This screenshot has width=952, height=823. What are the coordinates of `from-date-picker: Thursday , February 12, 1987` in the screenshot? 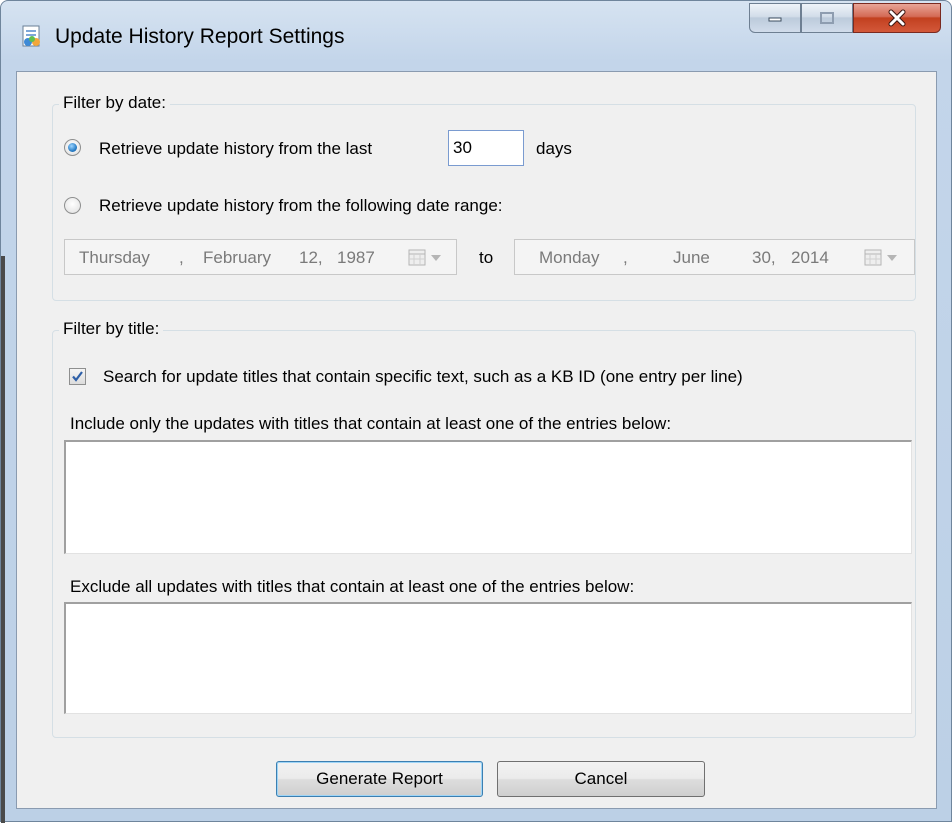 It's located at (260, 257).